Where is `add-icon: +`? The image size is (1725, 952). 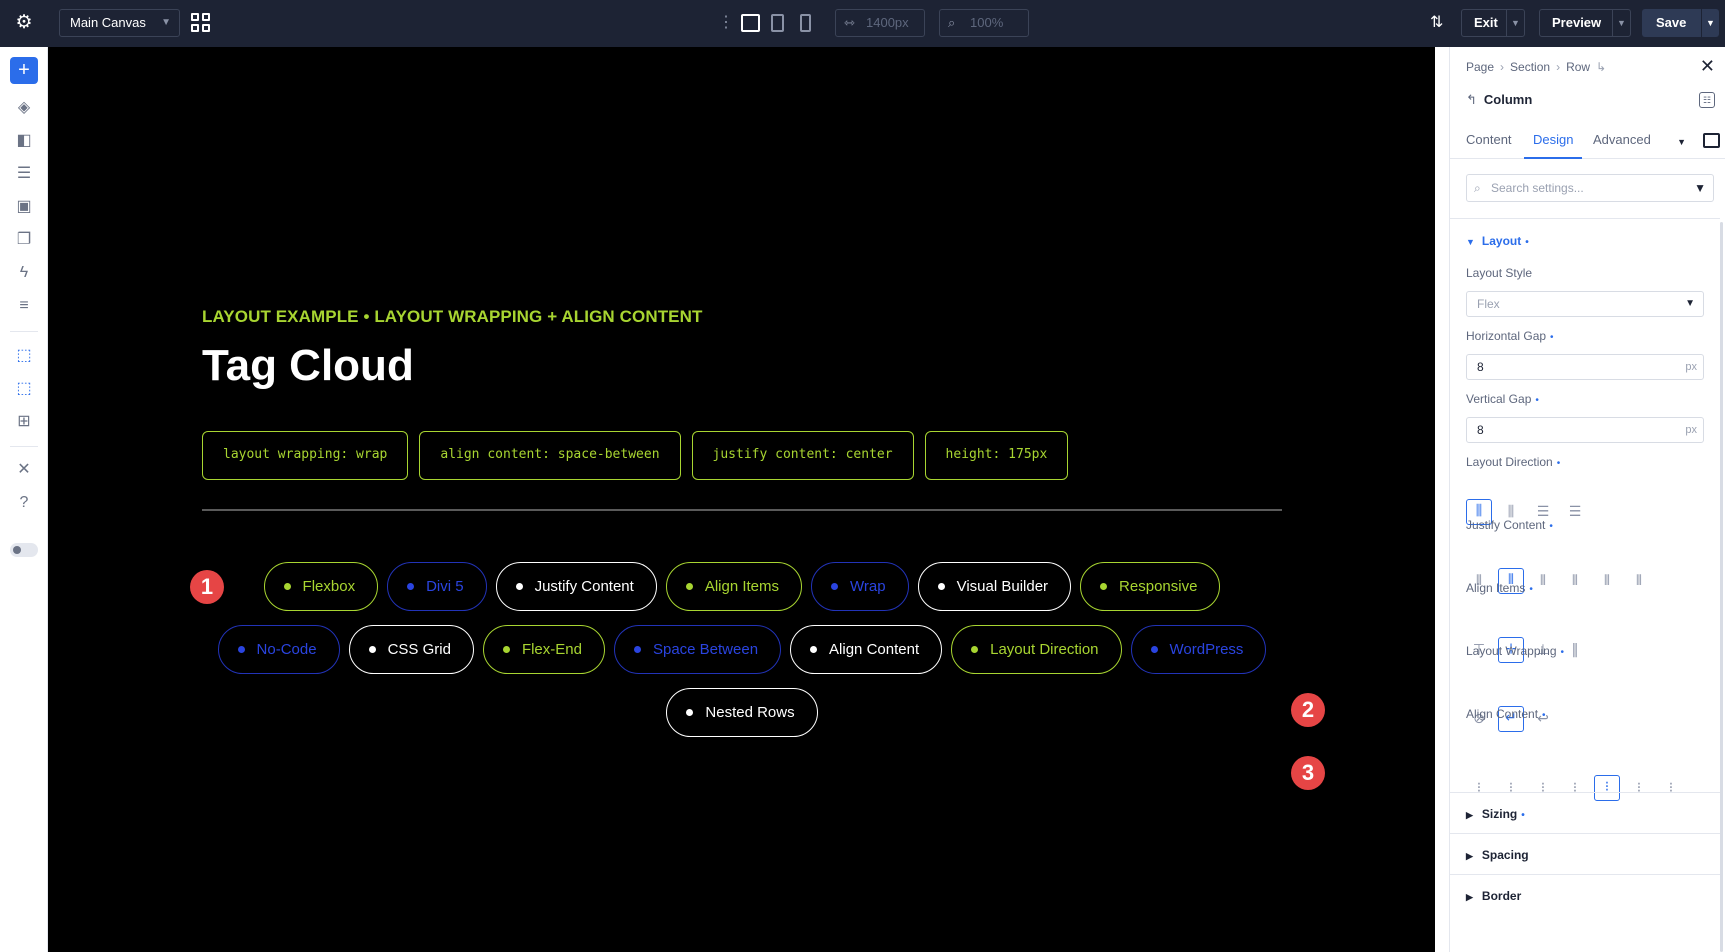 add-icon: + is located at coordinates (24, 70).